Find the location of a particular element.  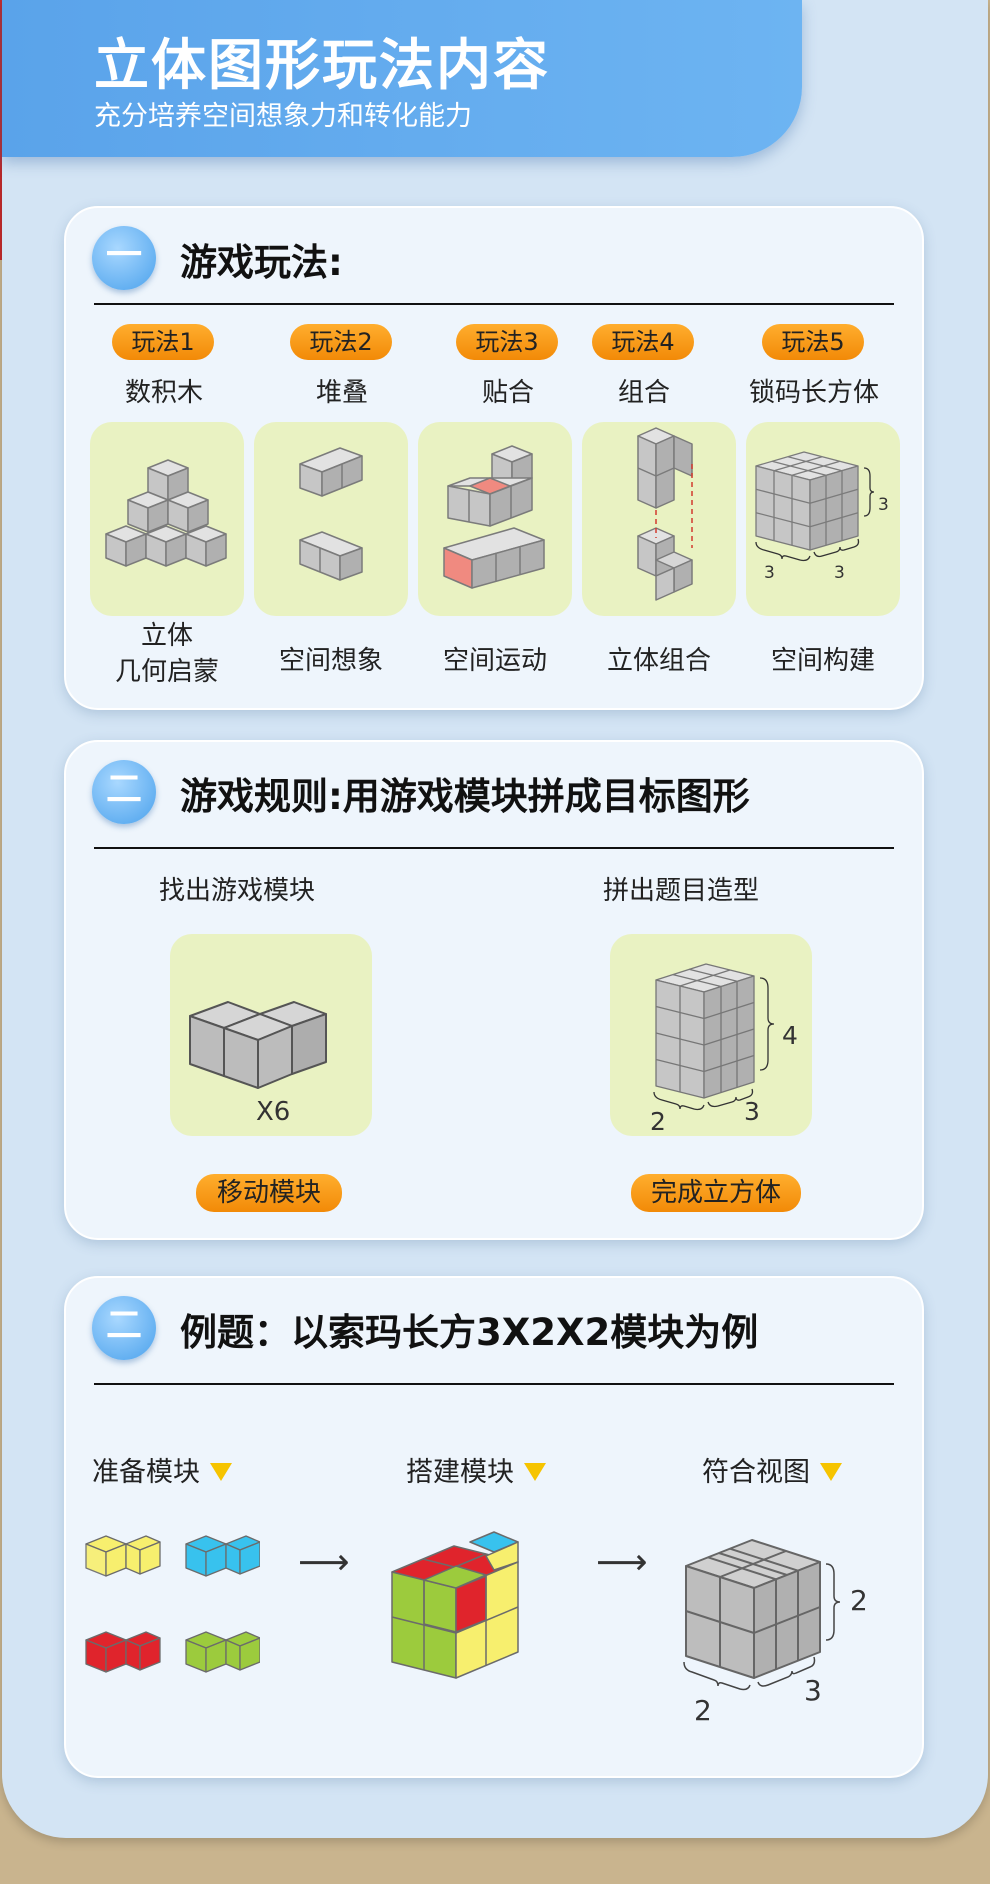

illustration-combining is located at coordinates (659, 519).